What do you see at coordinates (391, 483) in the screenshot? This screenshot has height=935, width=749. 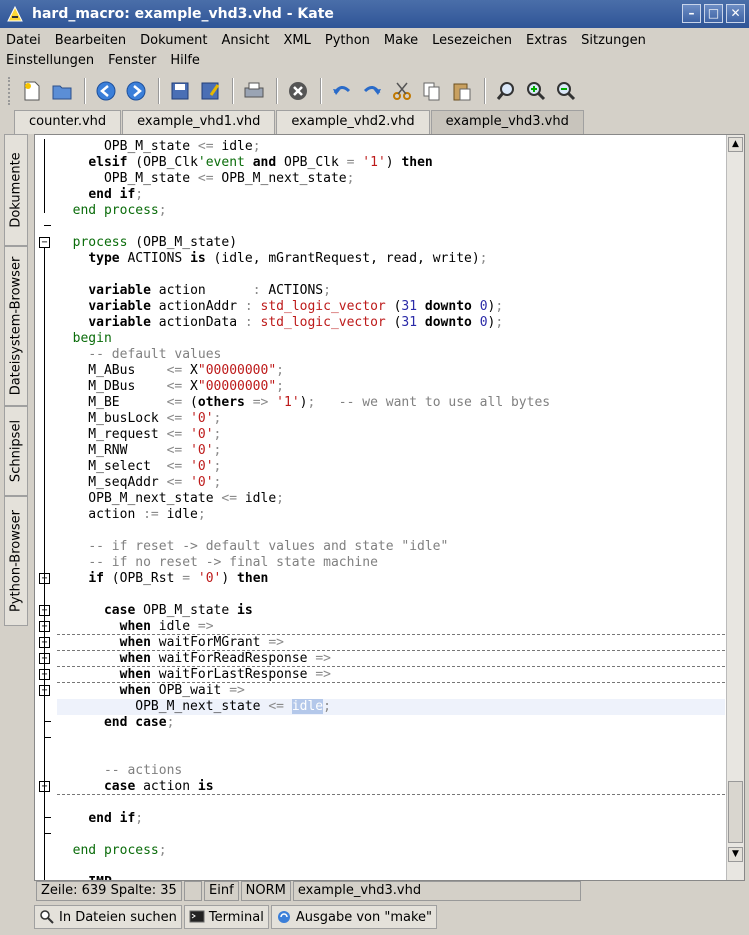 I see `code-line: M_seqAddr <= '0';` at bounding box center [391, 483].